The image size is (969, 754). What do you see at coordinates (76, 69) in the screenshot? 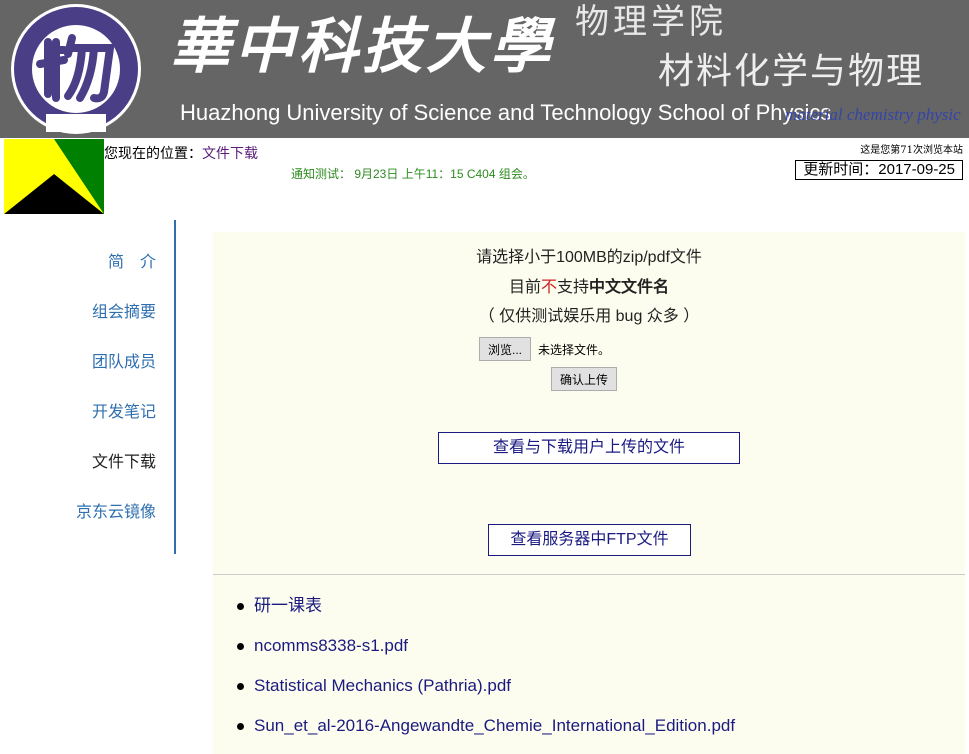
I see `university-seal-logo` at bounding box center [76, 69].